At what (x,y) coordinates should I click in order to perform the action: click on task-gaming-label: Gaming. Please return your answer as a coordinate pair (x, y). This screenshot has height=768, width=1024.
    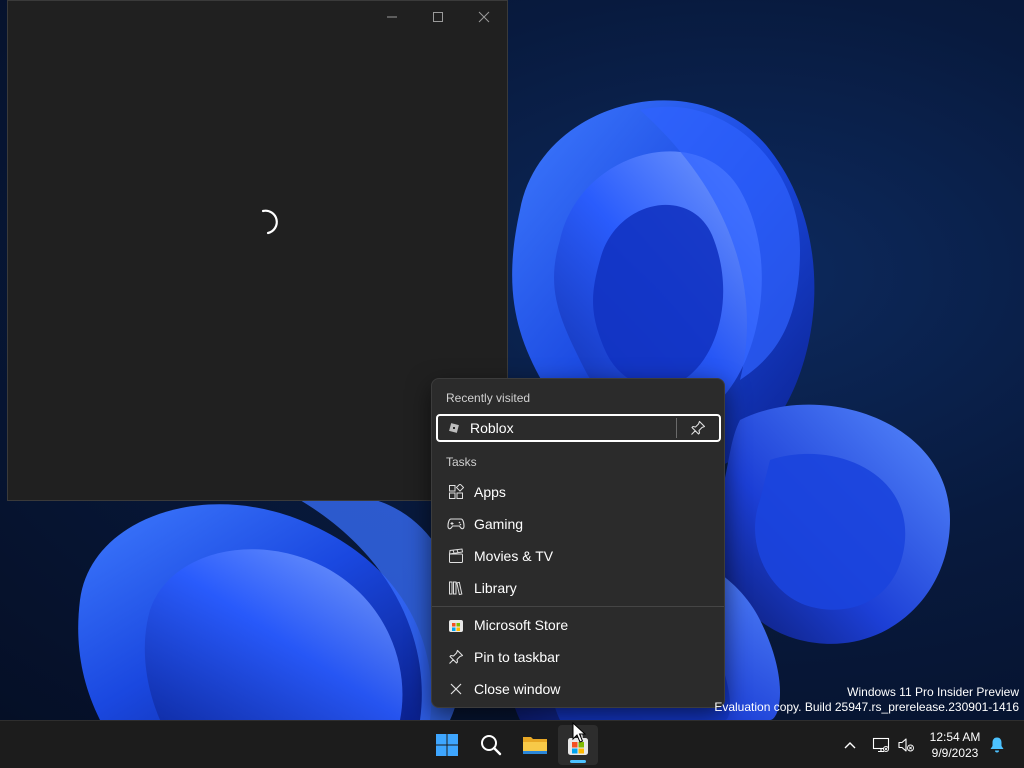
    Looking at the image, I should click on (499, 524).